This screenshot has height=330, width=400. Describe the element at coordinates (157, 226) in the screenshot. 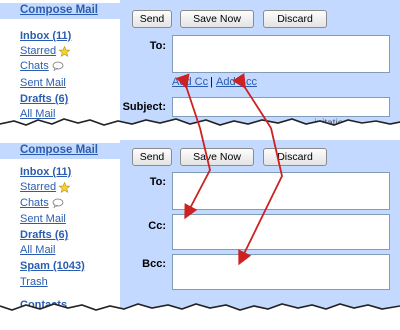

I see `cc-label: Cc:` at that location.